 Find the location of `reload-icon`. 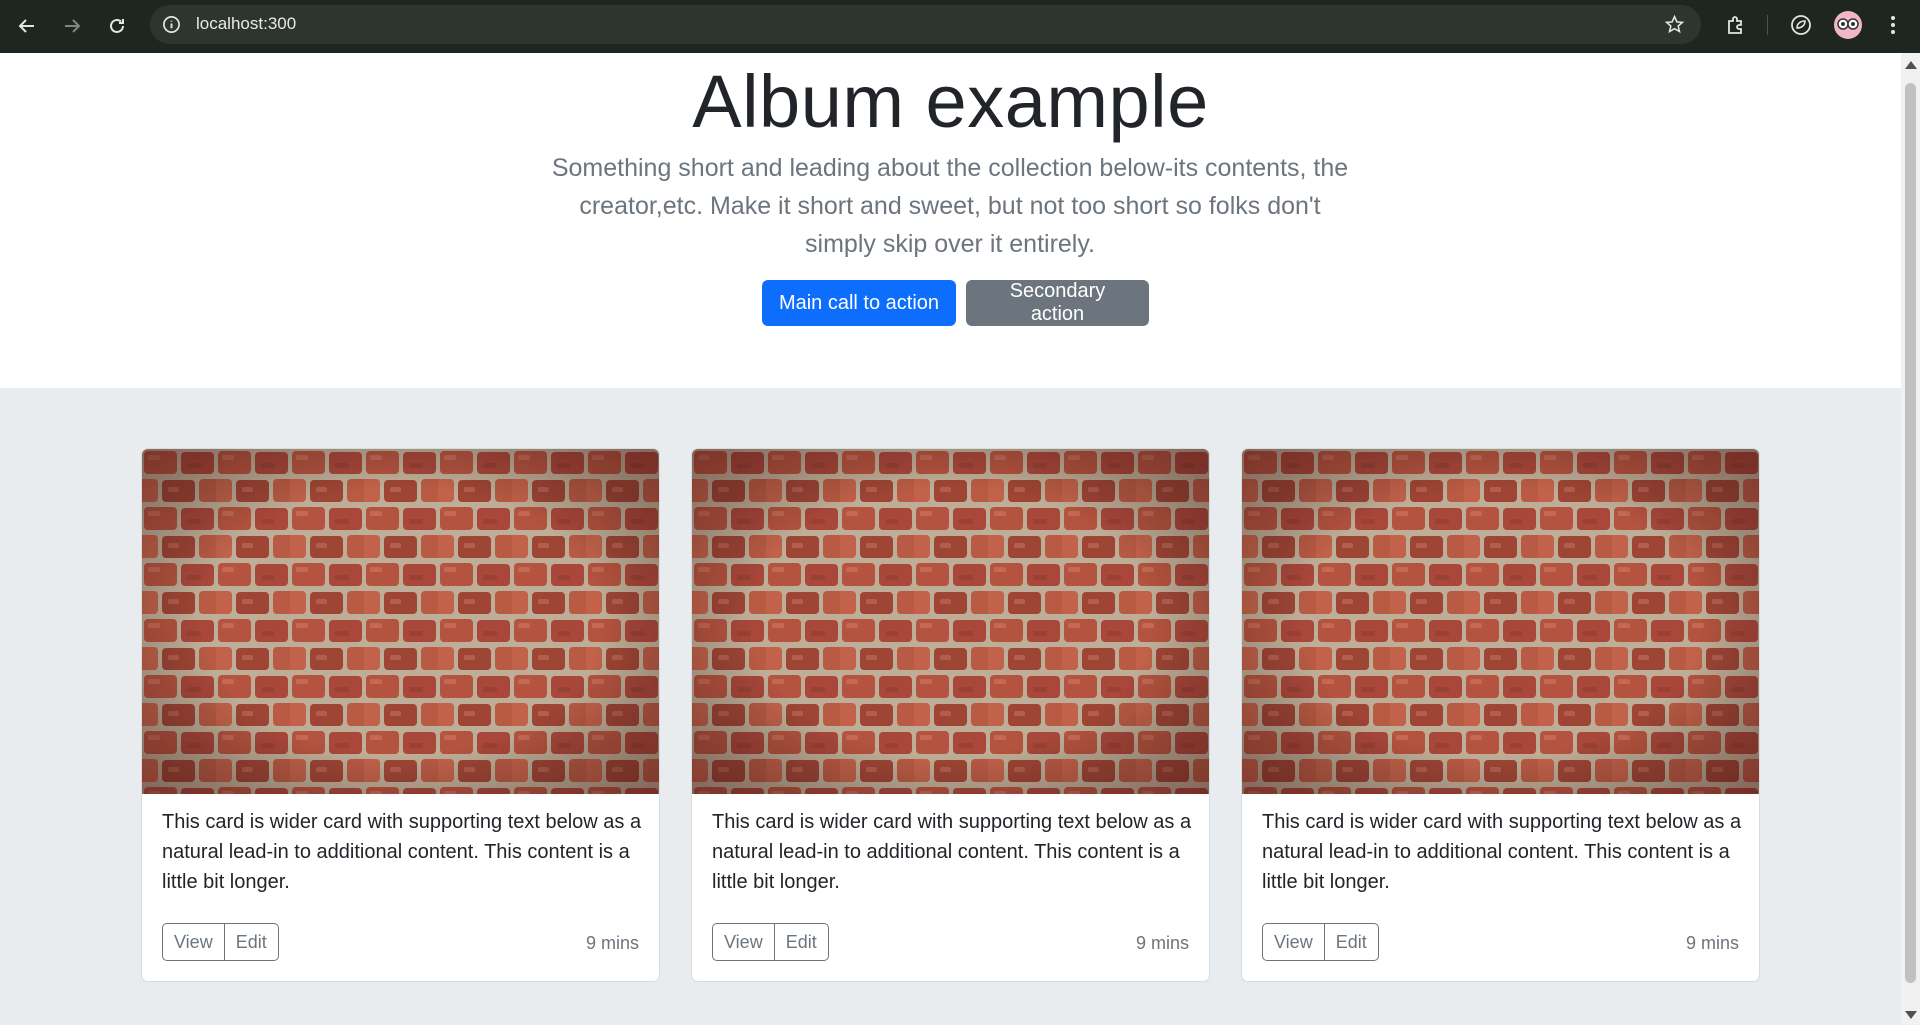

reload-icon is located at coordinates (117, 25).